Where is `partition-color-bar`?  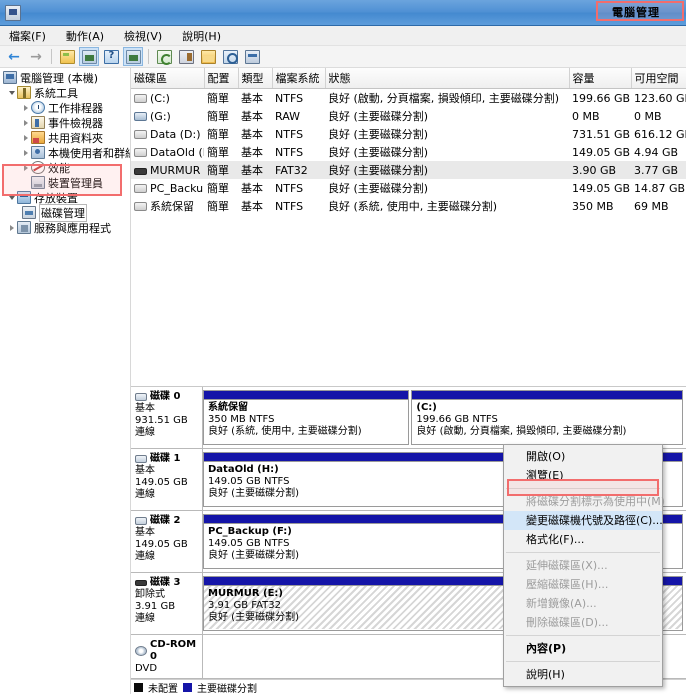 partition-color-bar is located at coordinates (547, 395).